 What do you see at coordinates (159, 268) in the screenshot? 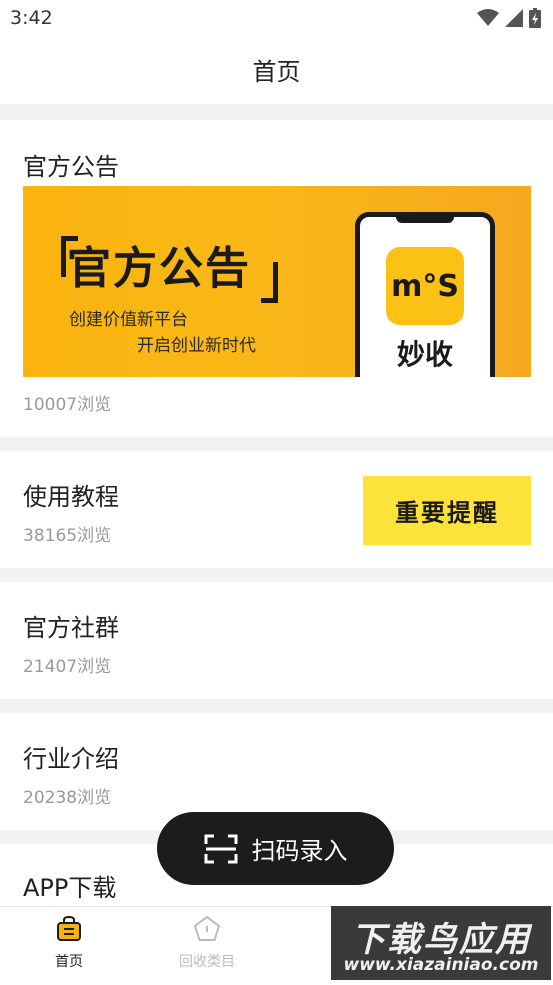
I see `banner-title: 官方公告` at bounding box center [159, 268].